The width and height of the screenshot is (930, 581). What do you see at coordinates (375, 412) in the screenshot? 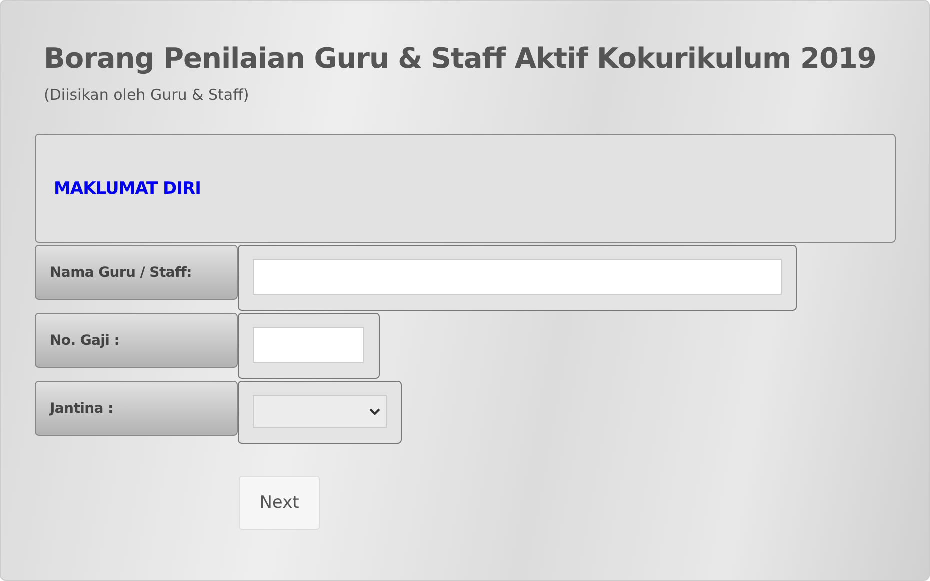
I see `chevron-down-icon` at bounding box center [375, 412].